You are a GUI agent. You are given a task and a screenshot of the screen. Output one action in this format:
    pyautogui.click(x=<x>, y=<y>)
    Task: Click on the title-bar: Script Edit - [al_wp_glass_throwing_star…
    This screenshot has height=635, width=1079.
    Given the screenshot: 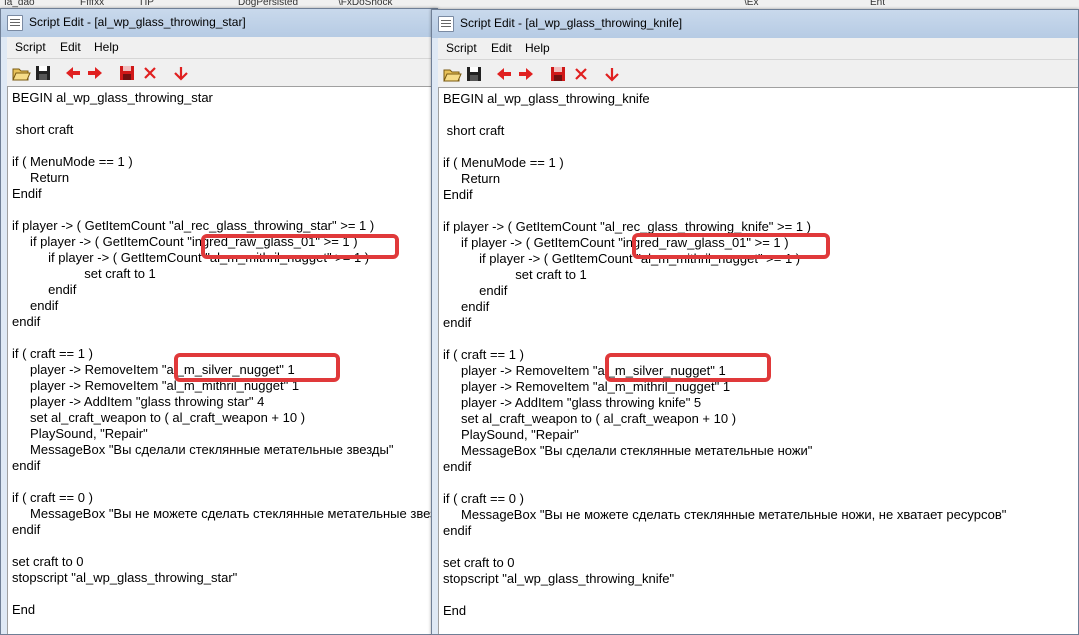 What is the action you would take?
    pyautogui.click(x=219, y=23)
    